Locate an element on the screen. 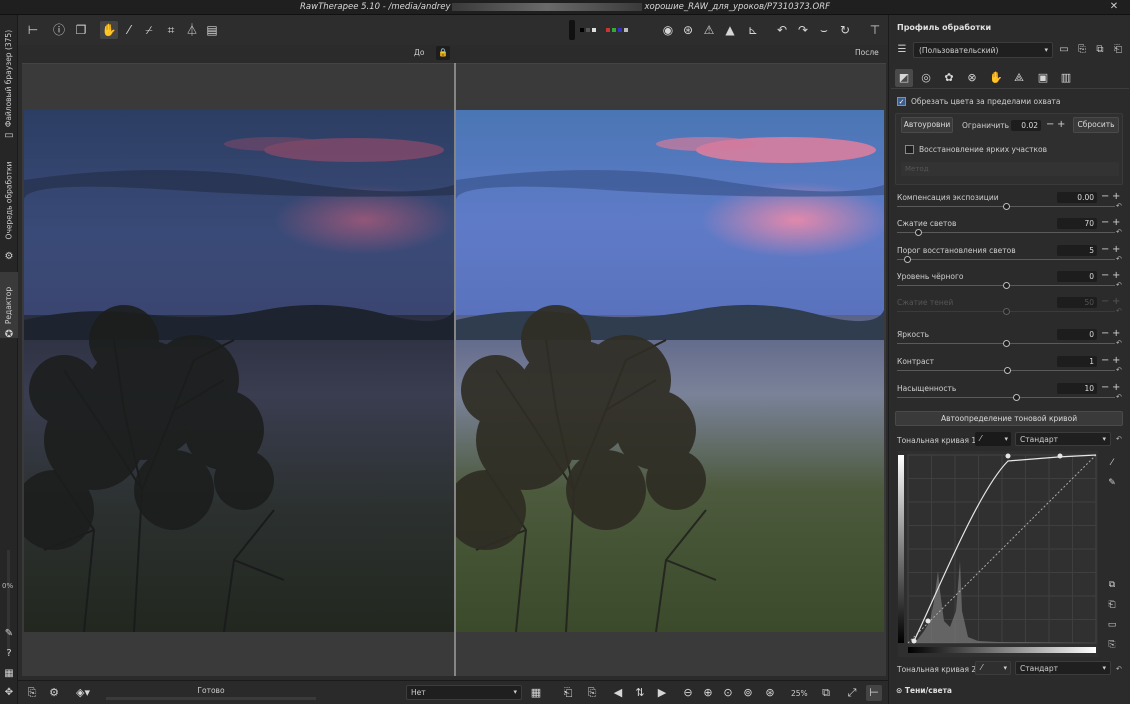 The height and width of the screenshot is (704, 1130). hand-icon: ✋ is located at coordinates (109, 30).